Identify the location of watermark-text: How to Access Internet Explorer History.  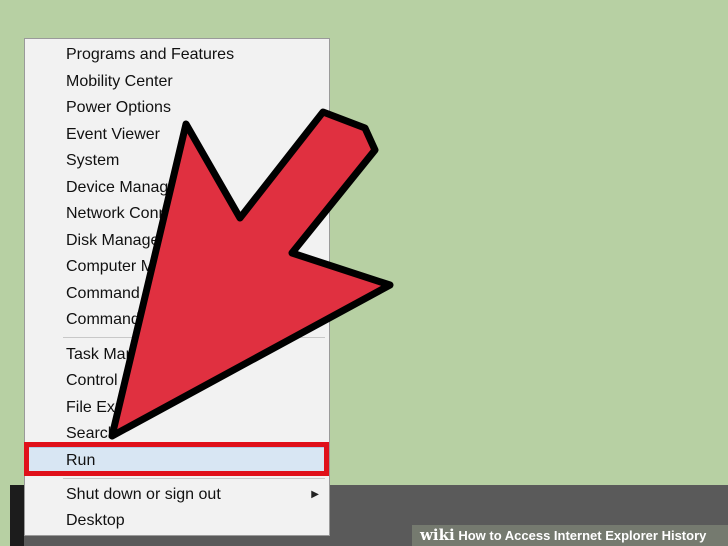
(582, 535).